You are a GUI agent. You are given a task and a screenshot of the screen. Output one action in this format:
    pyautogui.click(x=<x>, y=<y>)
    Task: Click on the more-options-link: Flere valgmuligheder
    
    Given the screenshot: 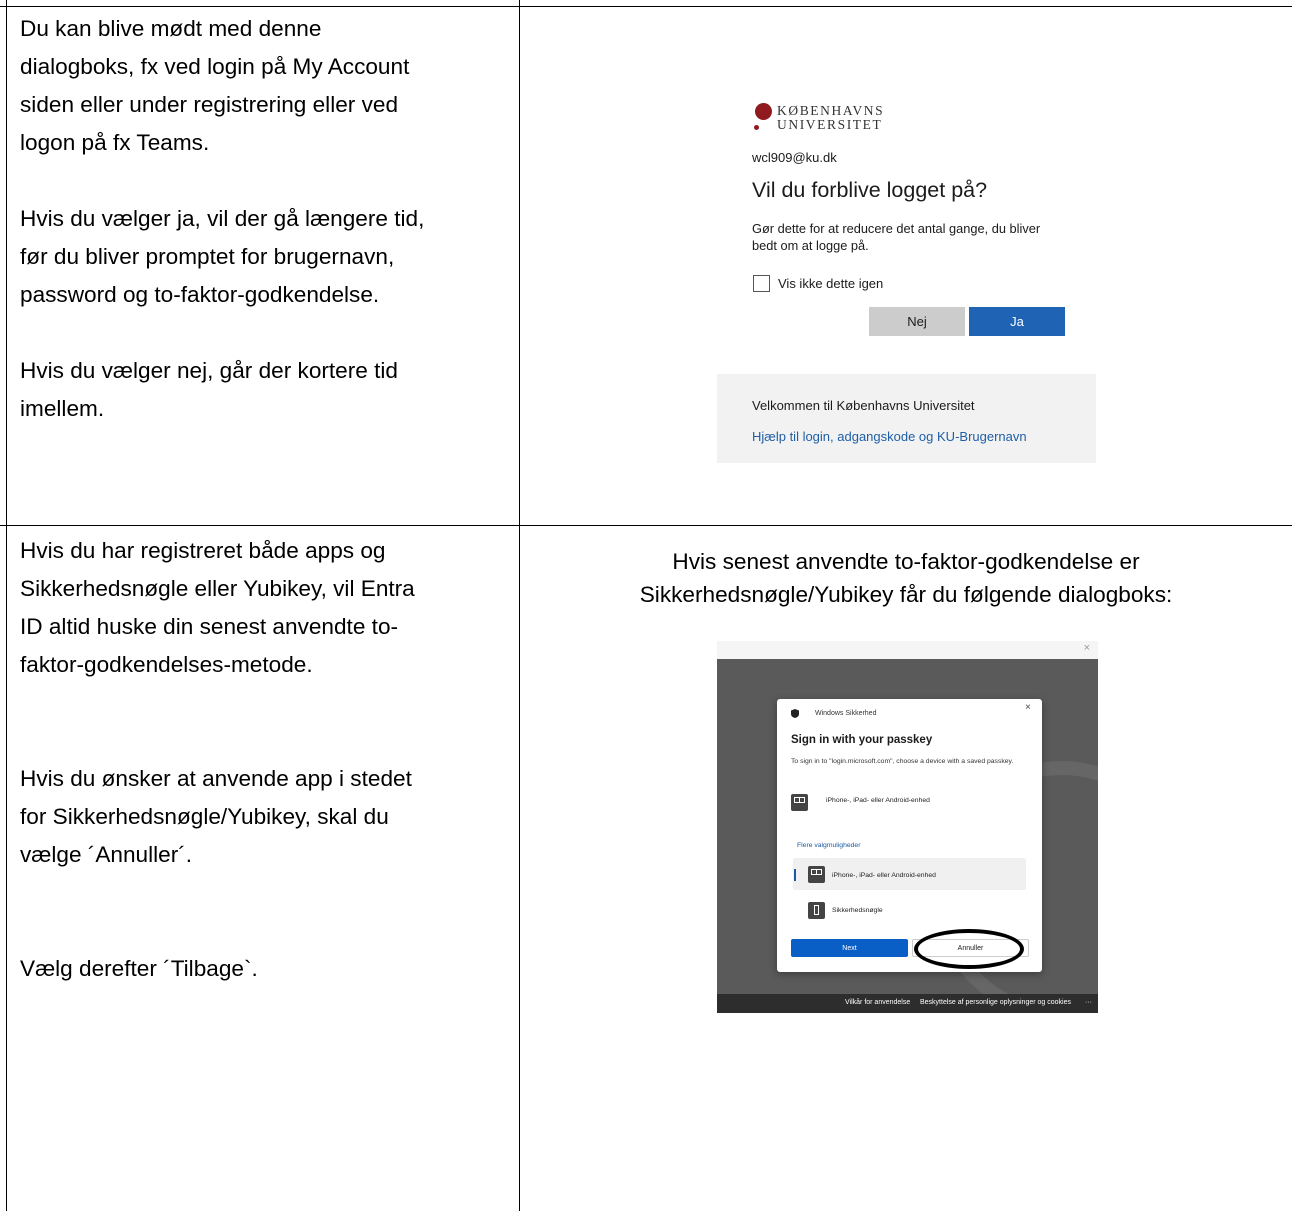 What is the action you would take?
    pyautogui.click(x=828, y=845)
    